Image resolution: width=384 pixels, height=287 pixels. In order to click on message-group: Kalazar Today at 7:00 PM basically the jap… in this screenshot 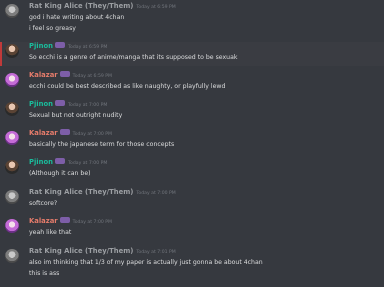, I will do `click(192, 140)`.